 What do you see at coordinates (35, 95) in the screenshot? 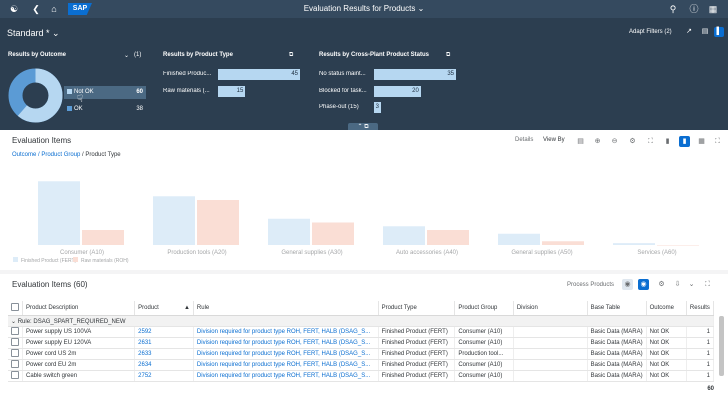
I see `outcome-donut-chart` at bounding box center [35, 95].